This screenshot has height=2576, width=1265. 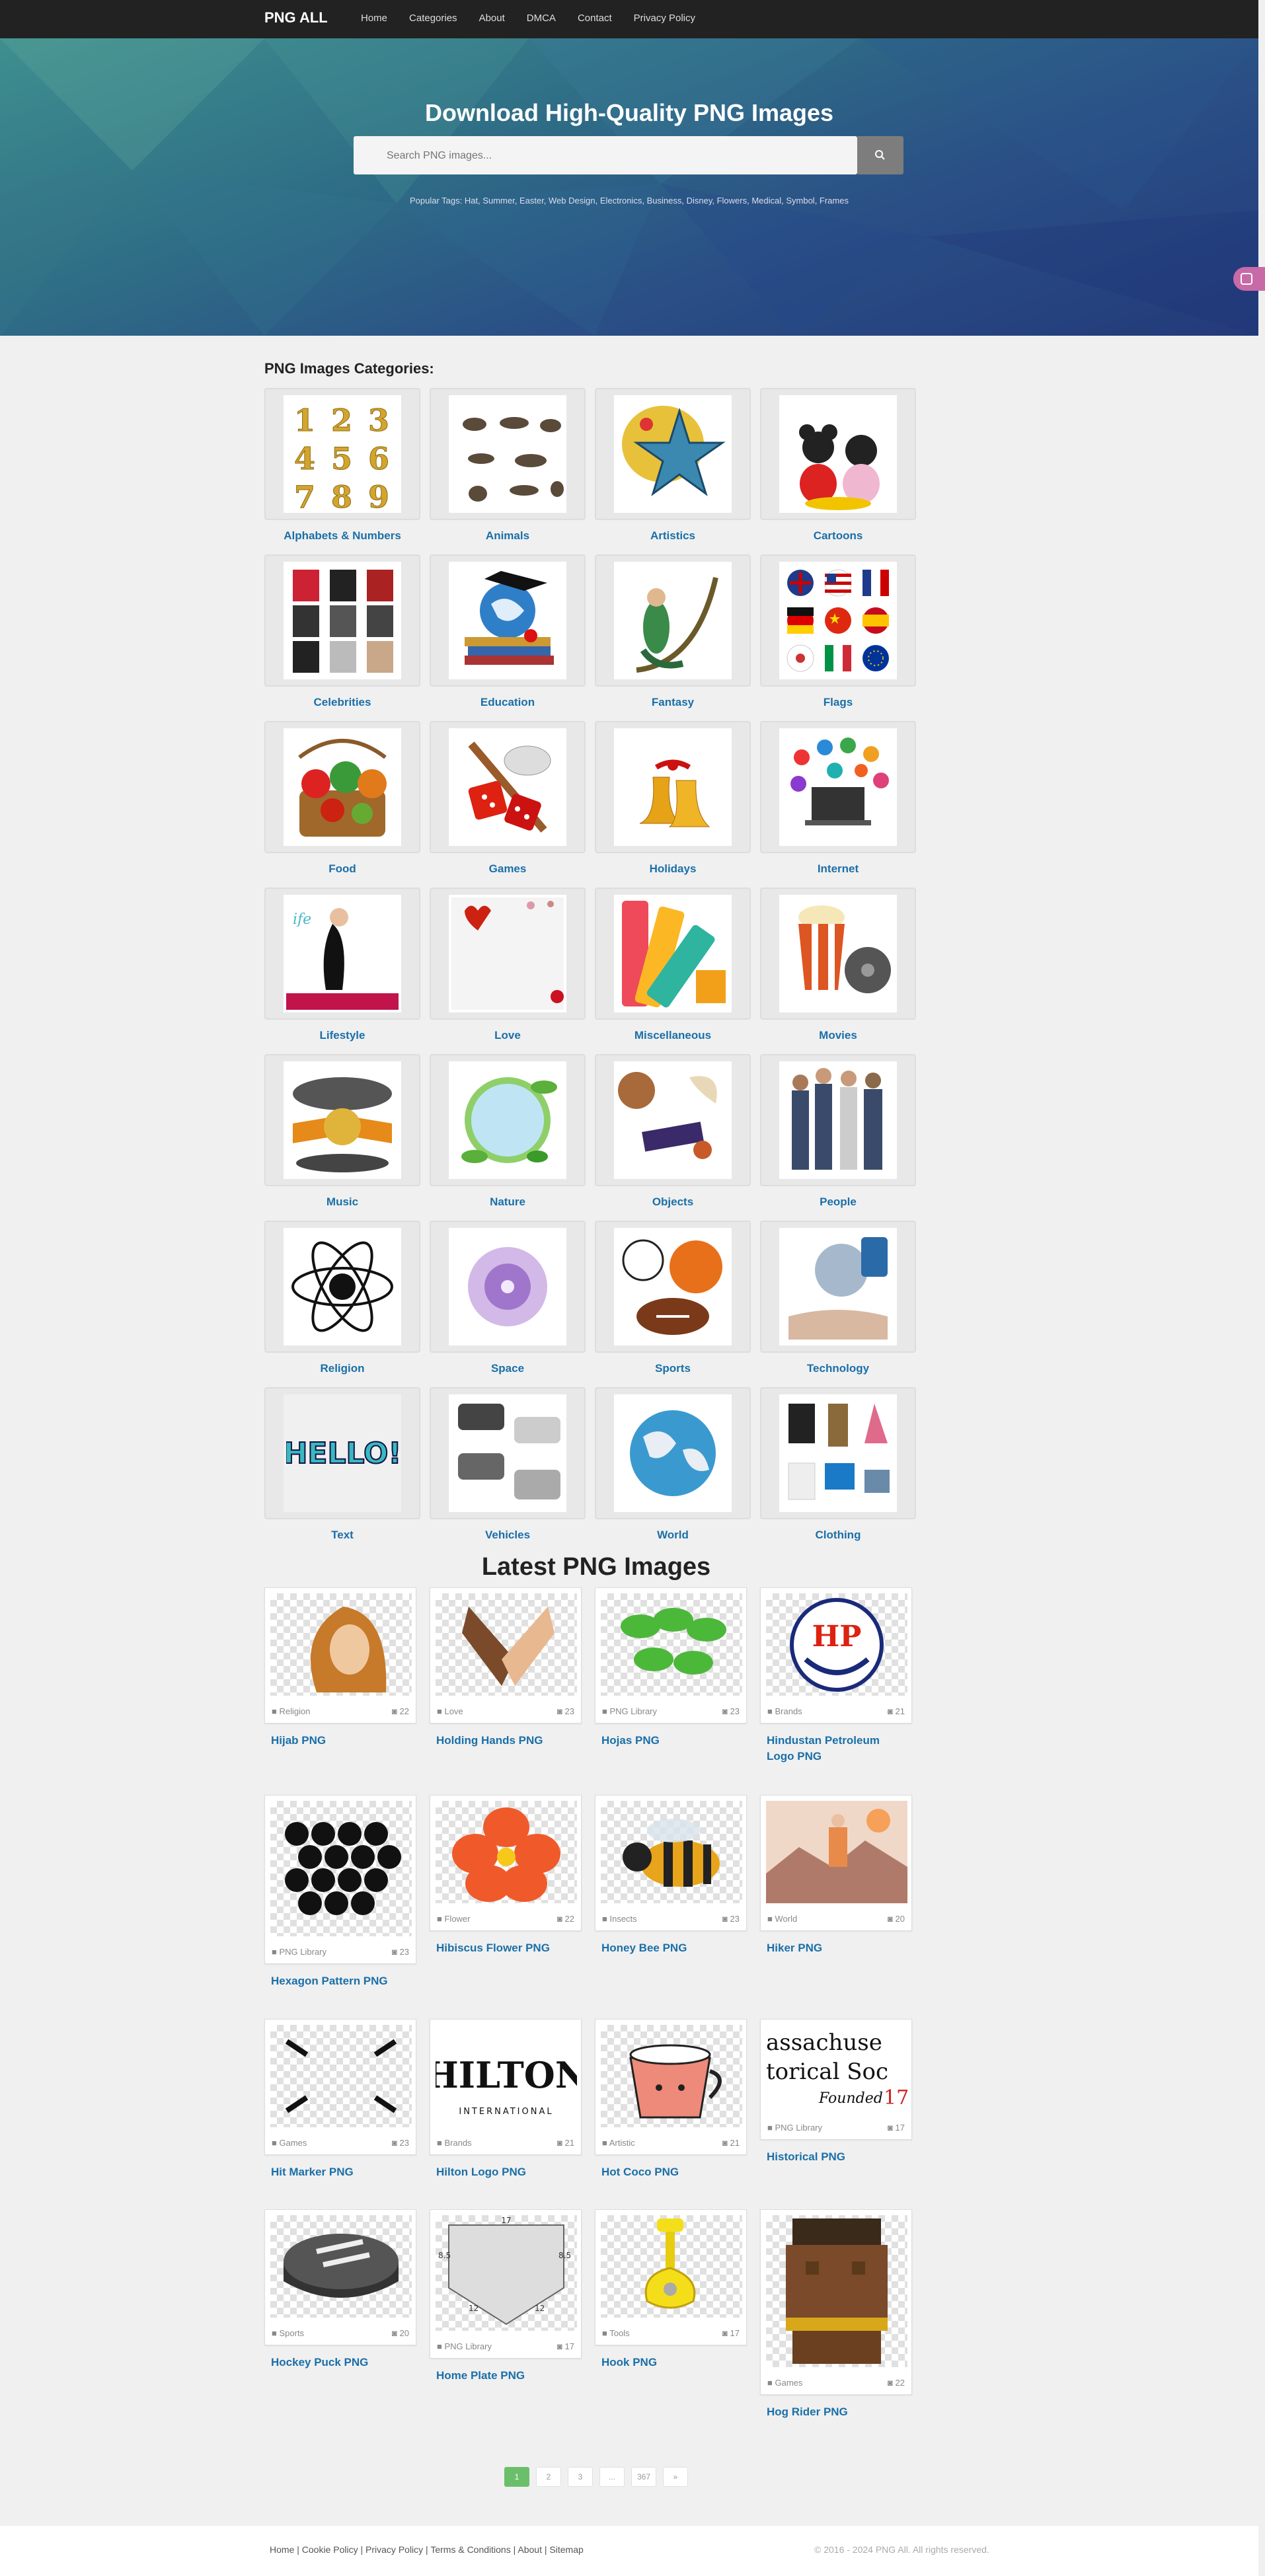 I want to click on image-card-hexagon-pattern: ■ PNG Library ◙ 23 Hexagon Pattern PNG, so click(x=340, y=1892).